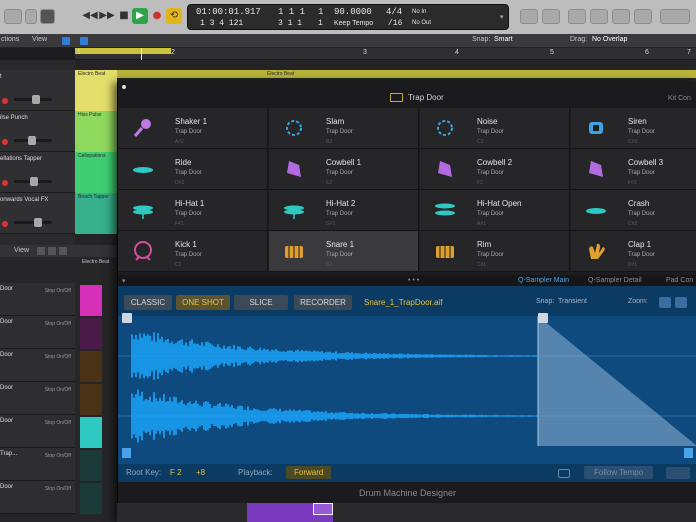  Describe the element at coordinates (309, 472) in the screenshot. I see `playback-select: Forward` at that location.